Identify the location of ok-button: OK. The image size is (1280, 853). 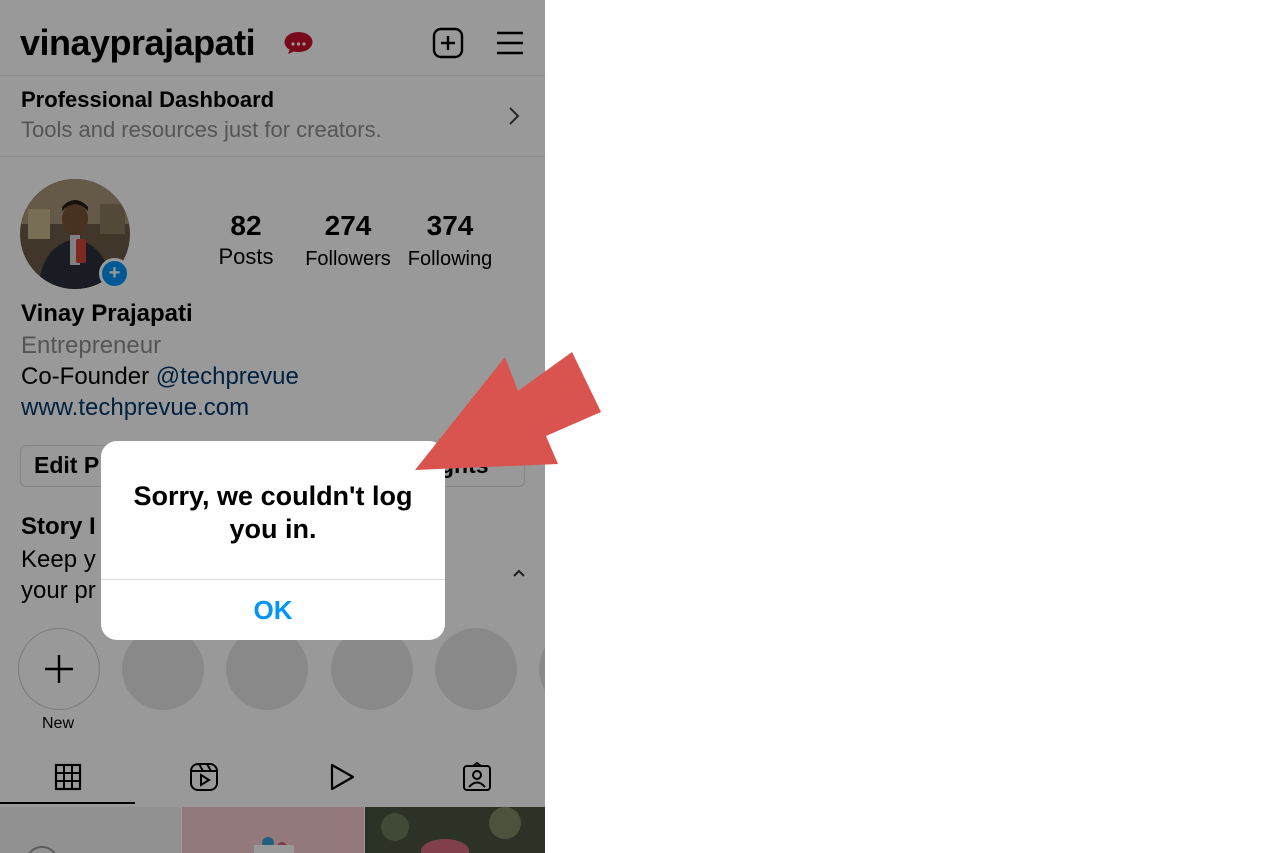
(273, 610).